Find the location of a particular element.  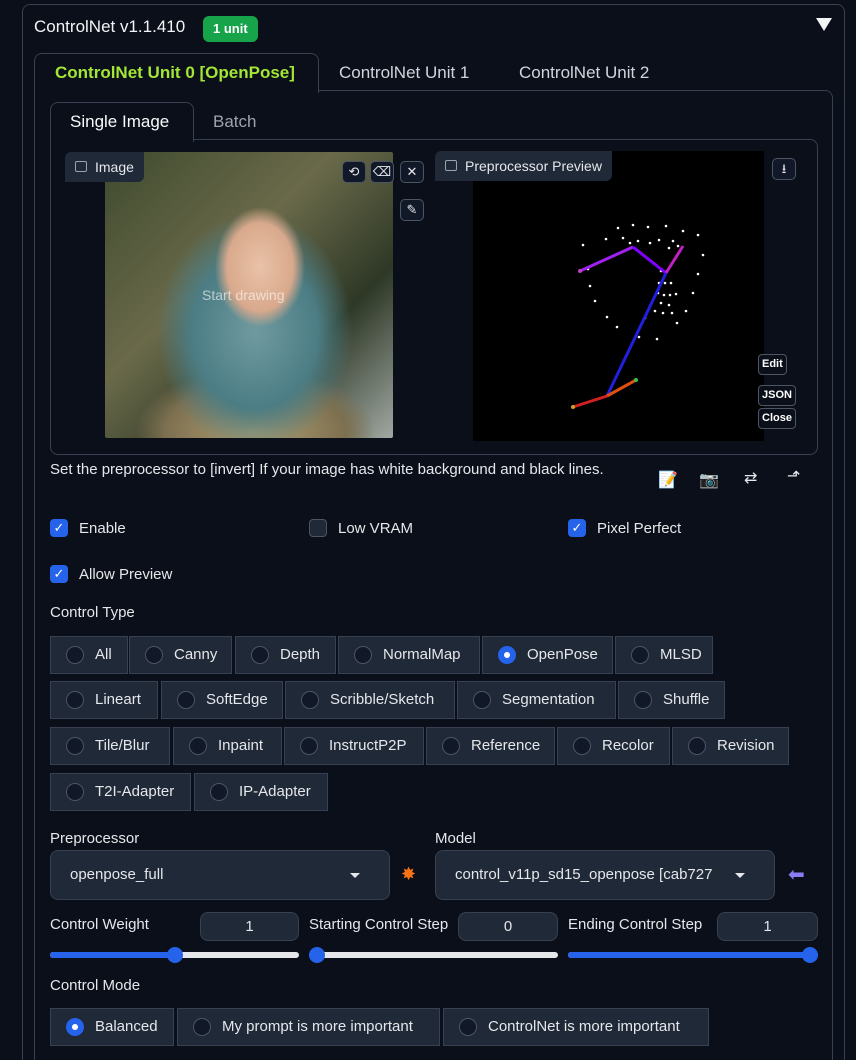

control-mode-controlnet: ControlNet is more important is located at coordinates (576, 1027).